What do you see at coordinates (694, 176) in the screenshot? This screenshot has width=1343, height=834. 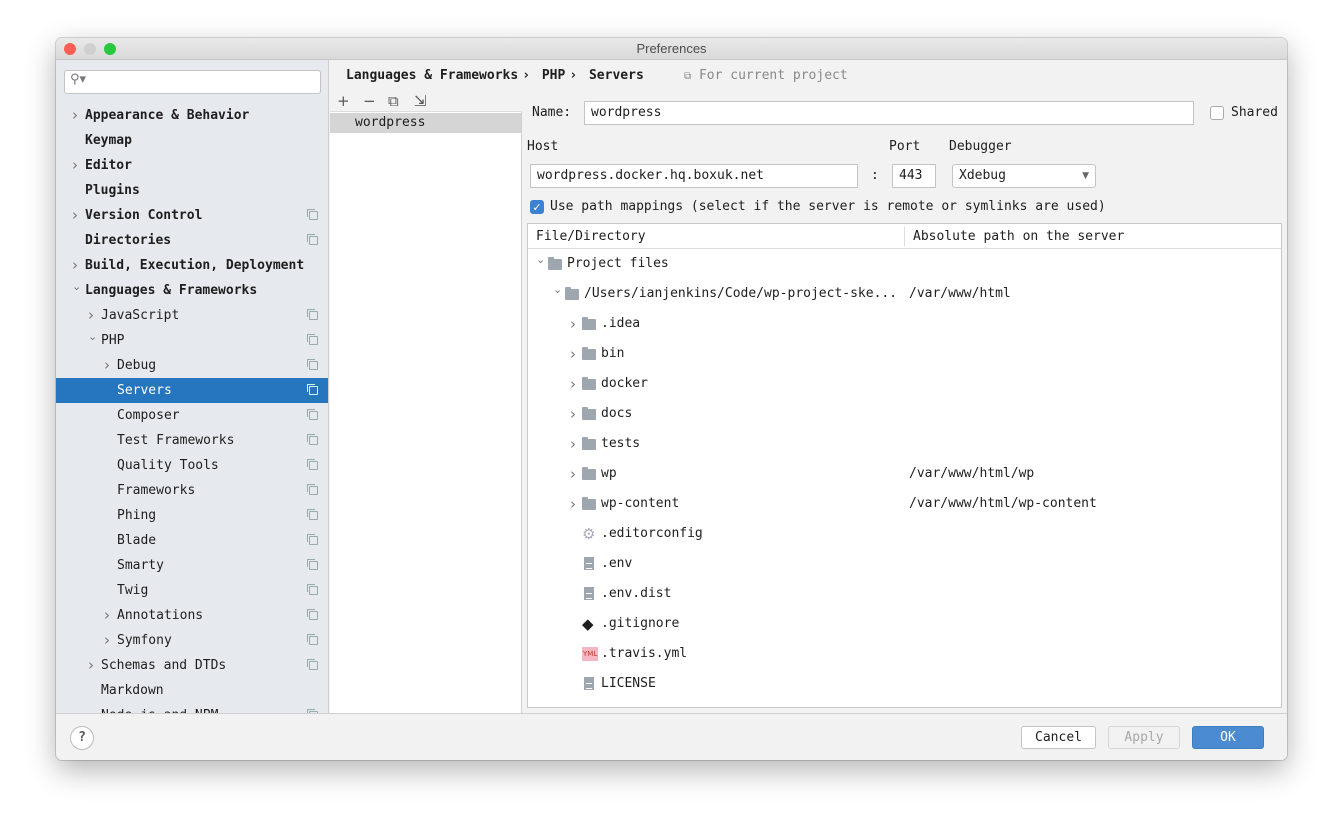 I see `host-field: wordpress.docker.hq.boxuk.net` at bounding box center [694, 176].